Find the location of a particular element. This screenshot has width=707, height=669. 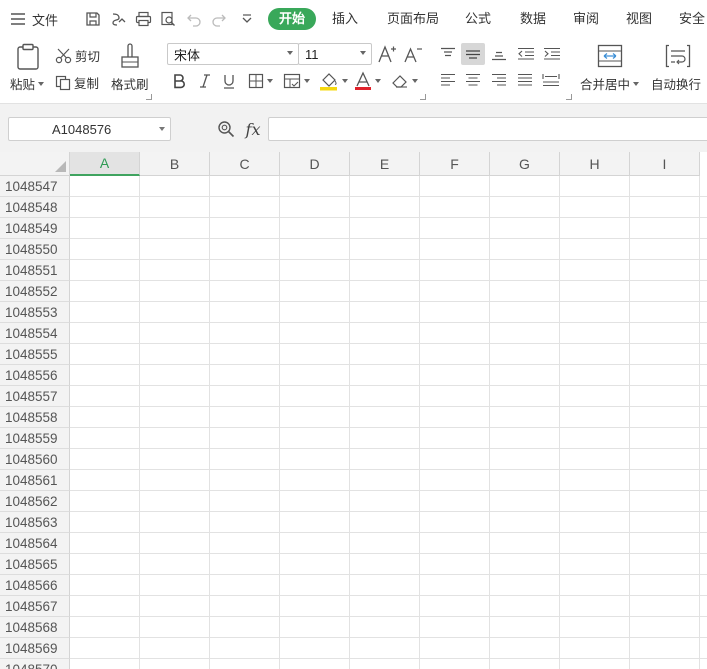

font-name-select: 宋体 is located at coordinates (233, 54).